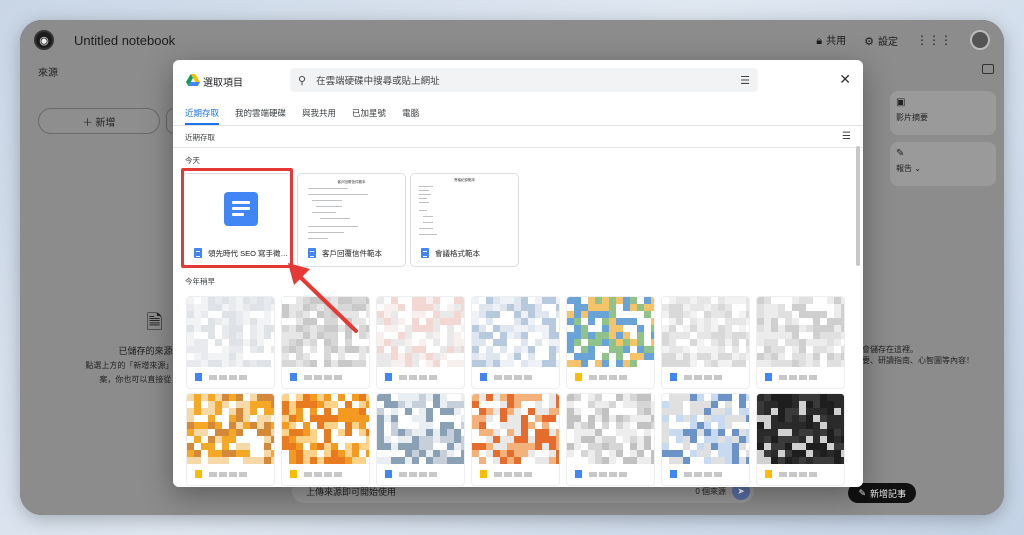  Describe the element at coordinates (869, 41) in the screenshot. I see `gear-icon: ⚙` at that location.